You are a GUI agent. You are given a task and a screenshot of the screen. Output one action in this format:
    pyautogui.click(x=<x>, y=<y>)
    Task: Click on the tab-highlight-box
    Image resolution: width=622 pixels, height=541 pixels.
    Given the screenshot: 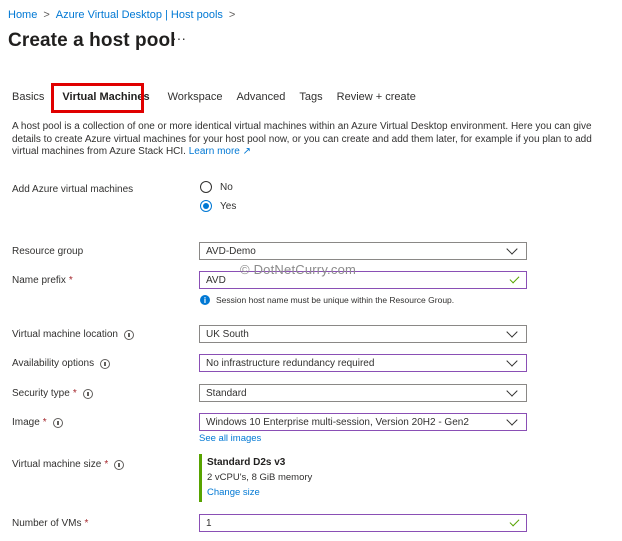 What is the action you would take?
    pyautogui.click(x=97, y=98)
    